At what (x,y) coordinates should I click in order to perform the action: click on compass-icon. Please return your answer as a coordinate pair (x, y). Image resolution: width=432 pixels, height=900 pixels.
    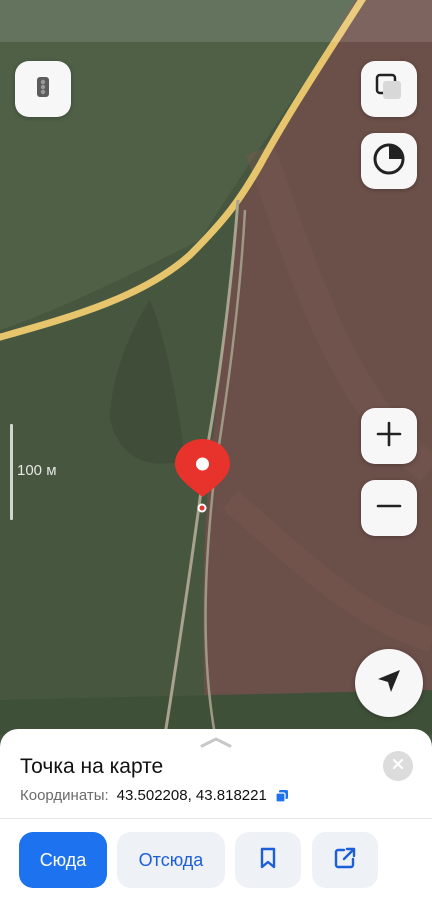
    Looking at the image, I should click on (389, 161).